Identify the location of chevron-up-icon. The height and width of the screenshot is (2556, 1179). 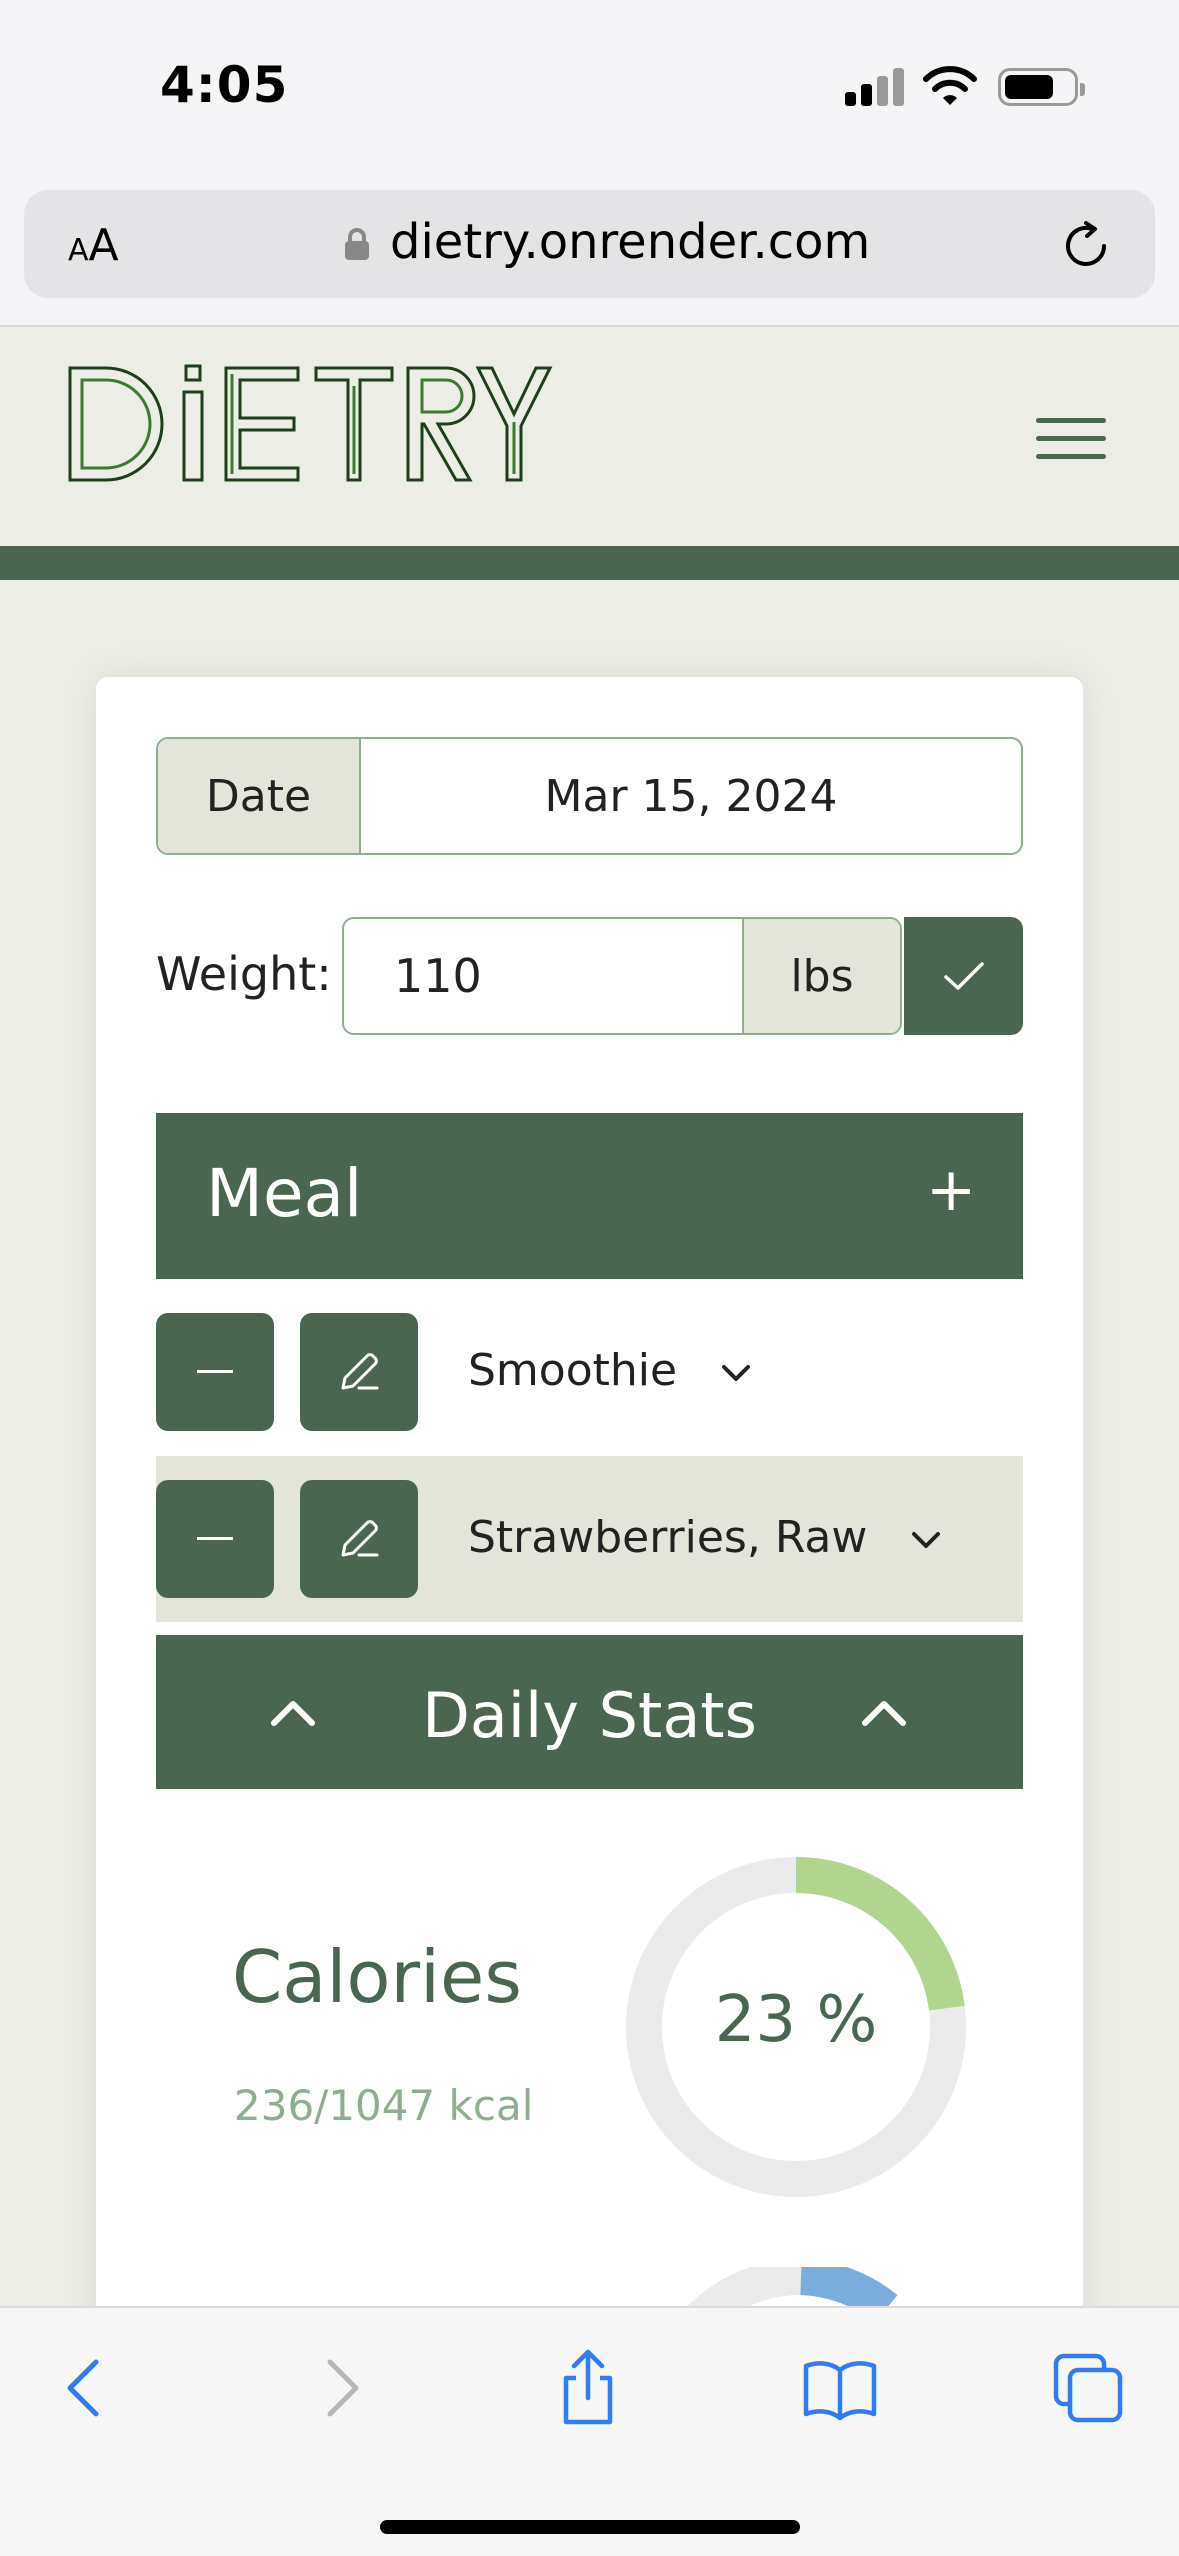
(884, 1713).